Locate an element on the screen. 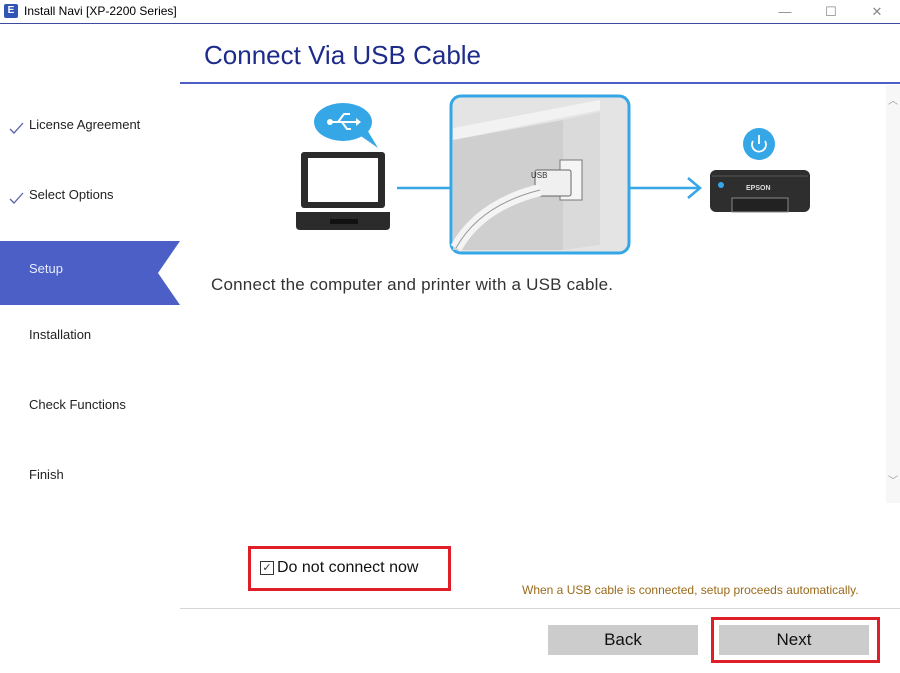 Image resolution: width=900 pixels, height=673 pixels. arrow-icon is located at coordinates (694, 188).